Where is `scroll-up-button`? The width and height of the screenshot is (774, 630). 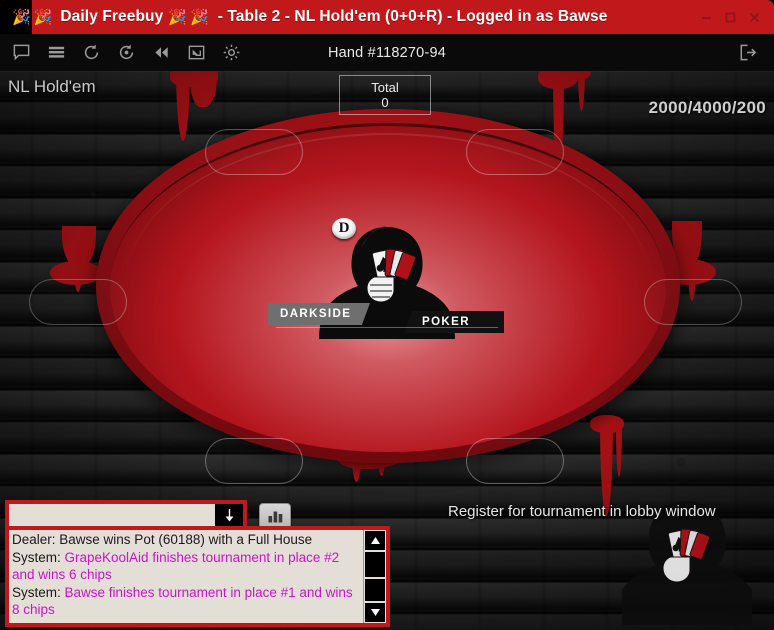
scroll-up-button is located at coordinates (375, 540).